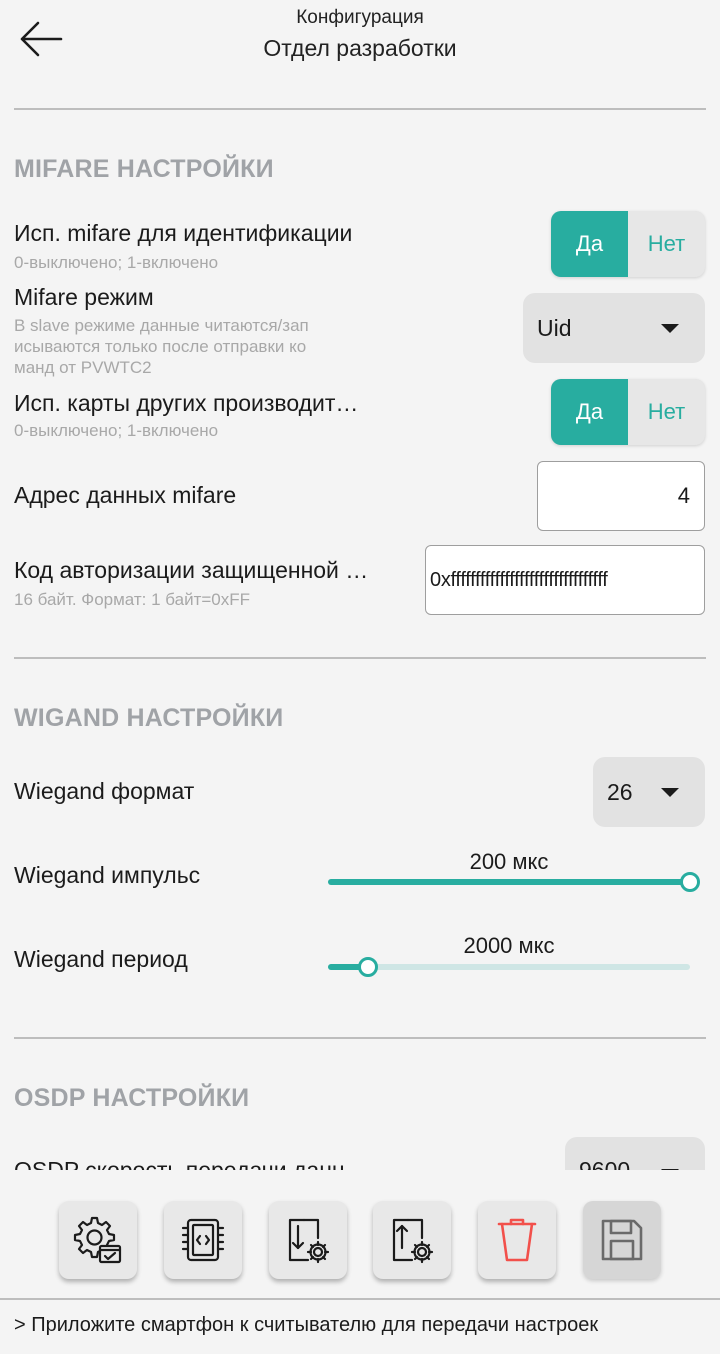 The height and width of the screenshot is (1354, 720). Describe the element at coordinates (183, 233) in the screenshot. I see `mifare-use-for-id-label: Исп. mifare для идентификации` at that location.